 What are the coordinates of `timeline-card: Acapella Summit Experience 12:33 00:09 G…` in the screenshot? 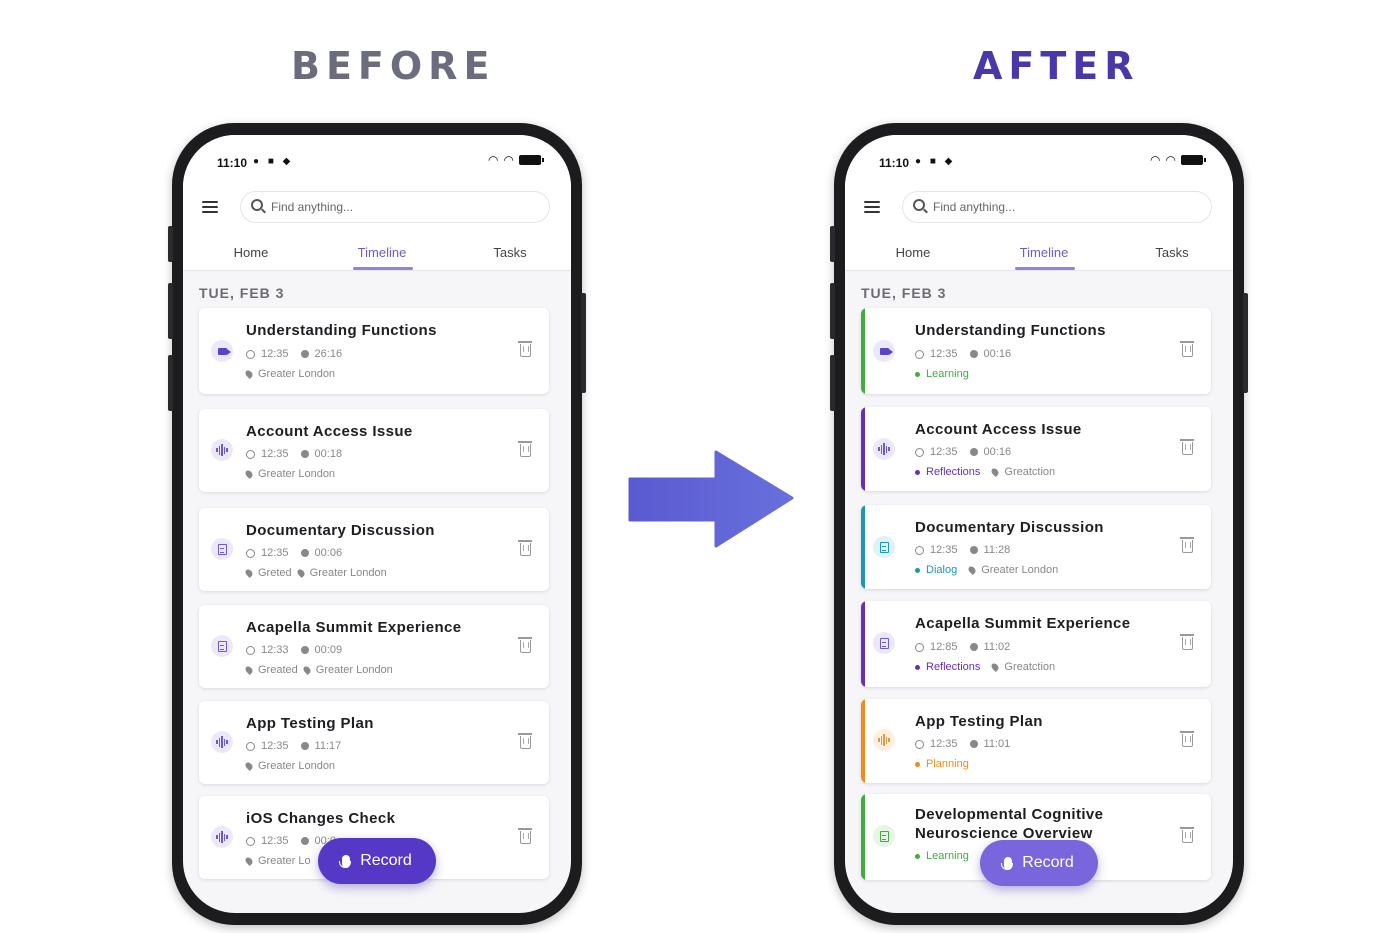 It's located at (374, 646).